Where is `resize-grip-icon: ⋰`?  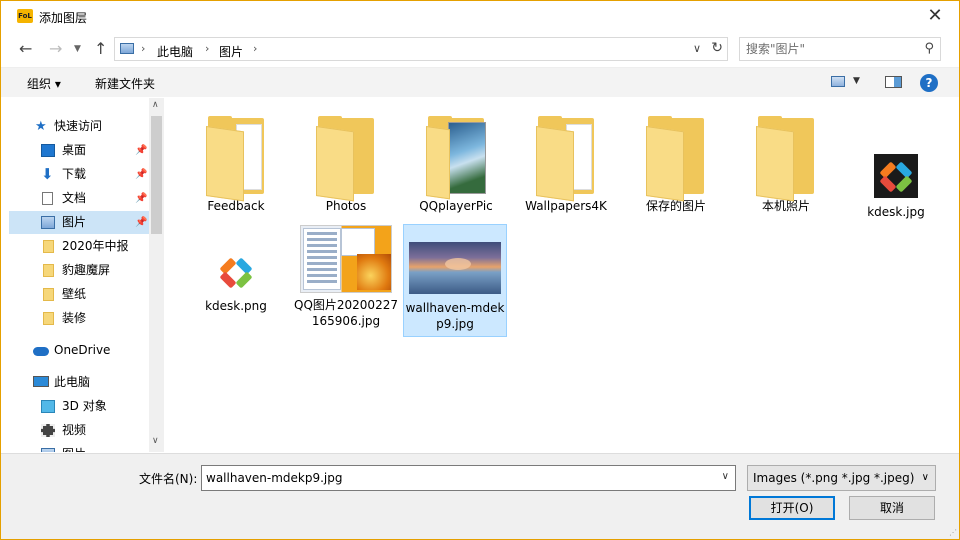
resize-grip-icon: ⋰ is located at coordinates (953, 532).